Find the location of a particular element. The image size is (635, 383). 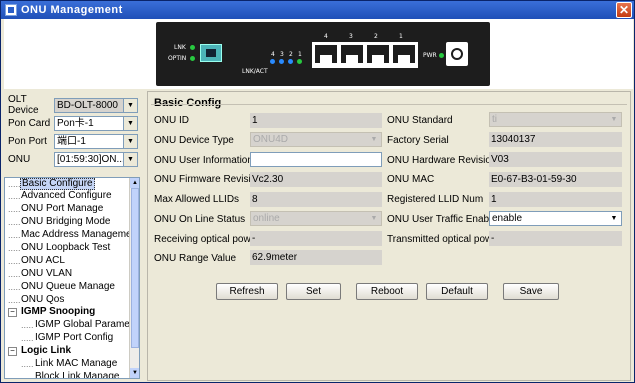

pwr-led is located at coordinates (441, 55).